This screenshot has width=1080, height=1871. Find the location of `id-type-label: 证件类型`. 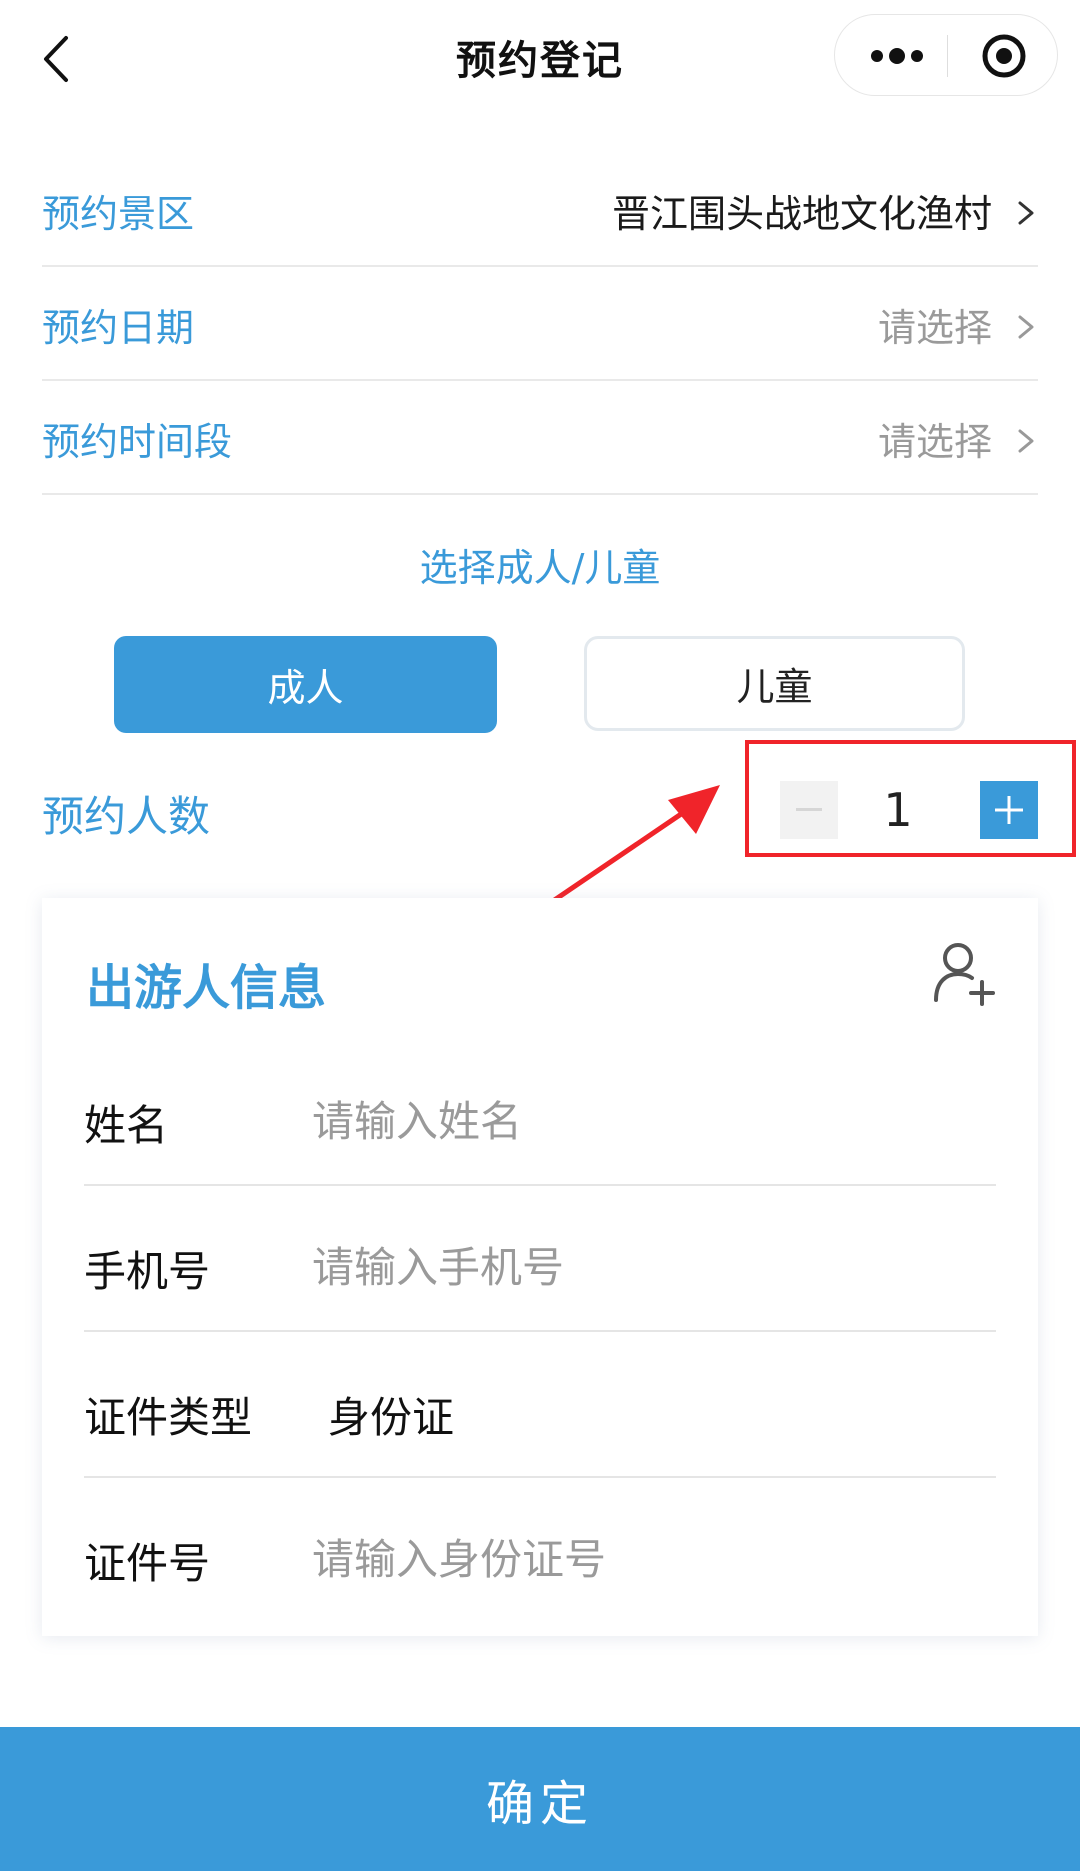

id-type-label: 证件类型 is located at coordinates (168, 1417).